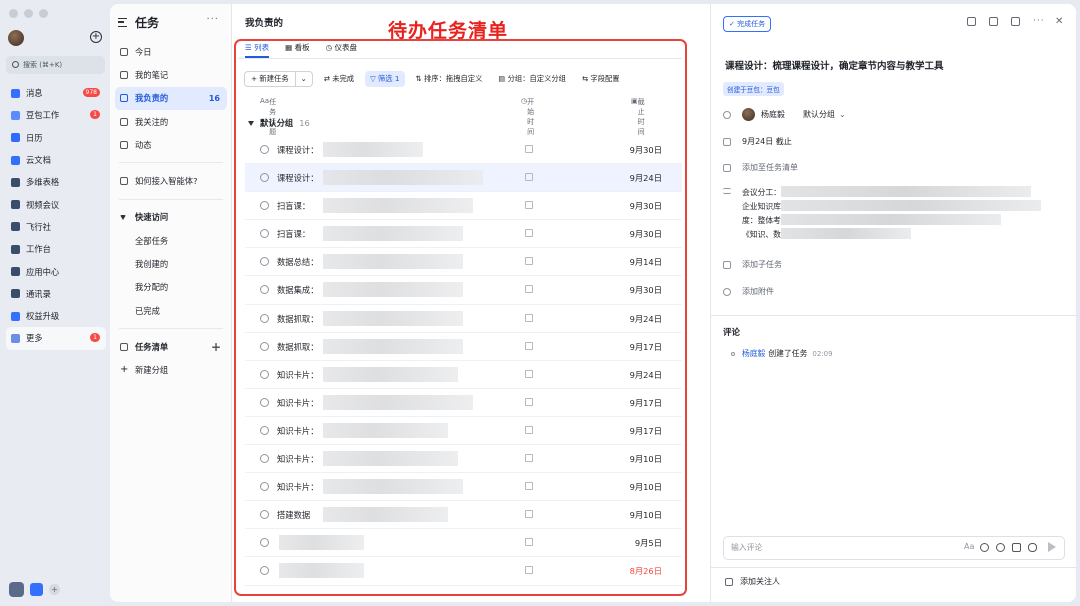  What do you see at coordinates (171, 217) in the screenshot?
I see `quick-access-header: 快速访问` at bounding box center [171, 217].